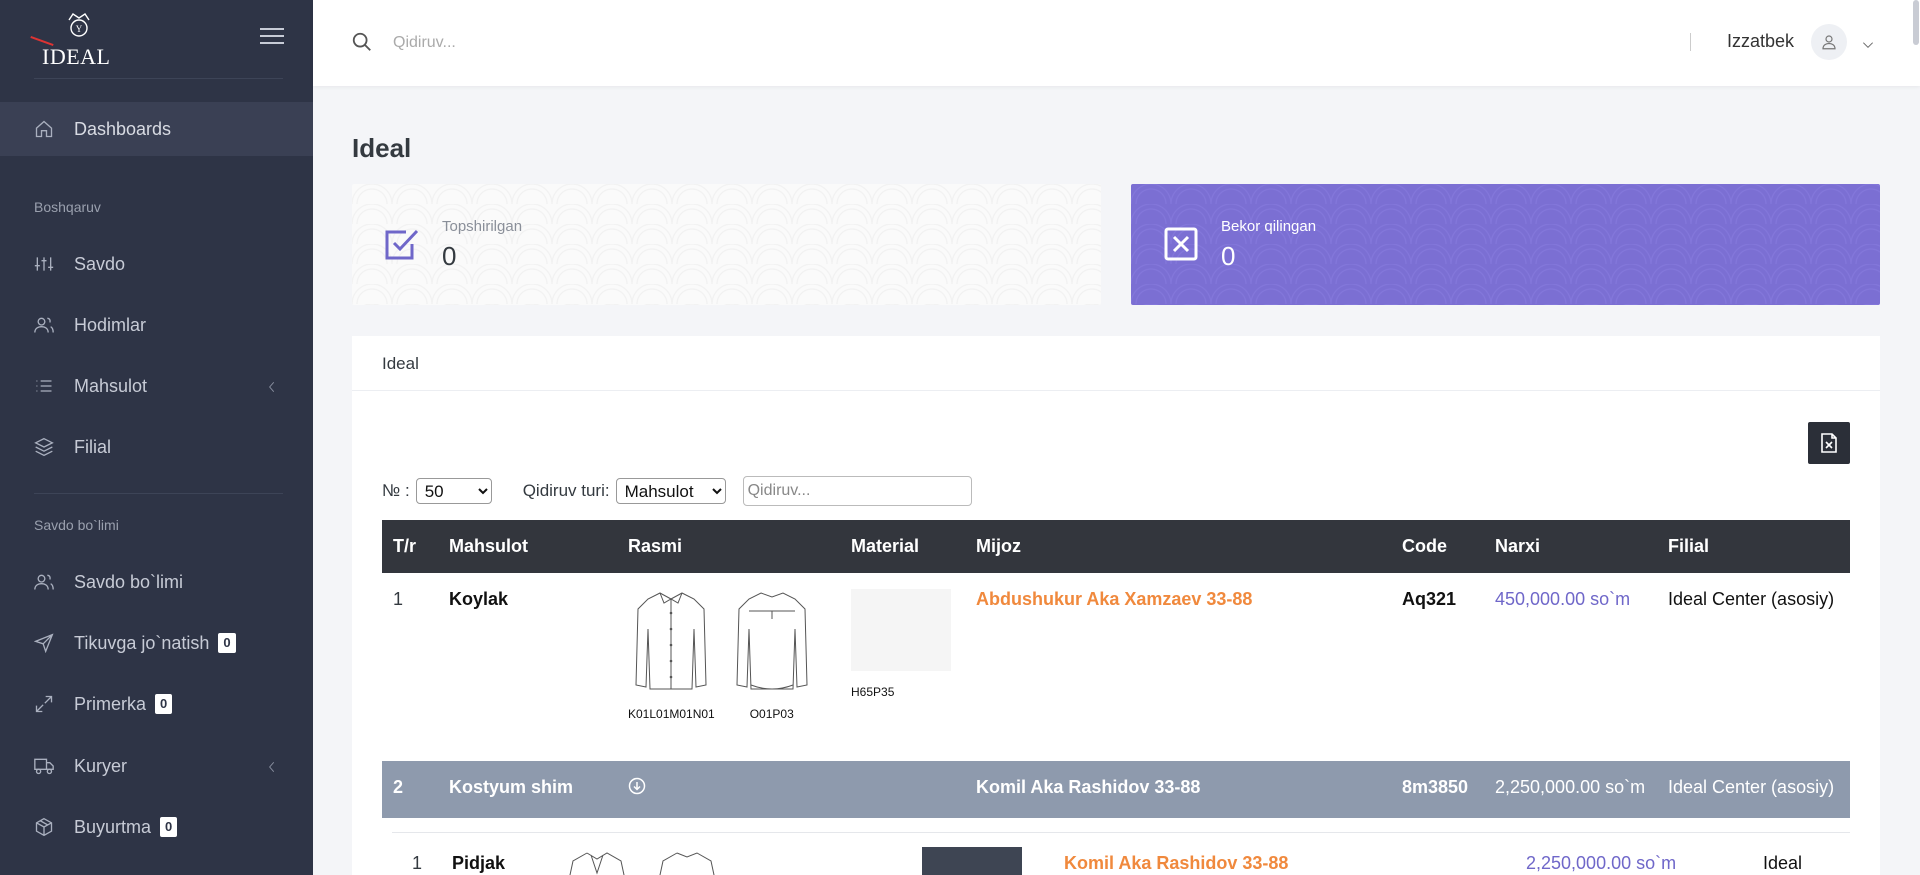 Image resolution: width=1920 pixels, height=875 pixels. What do you see at coordinates (902, 789) in the screenshot?
I see `material-cell` at bounding box center [902, 789].